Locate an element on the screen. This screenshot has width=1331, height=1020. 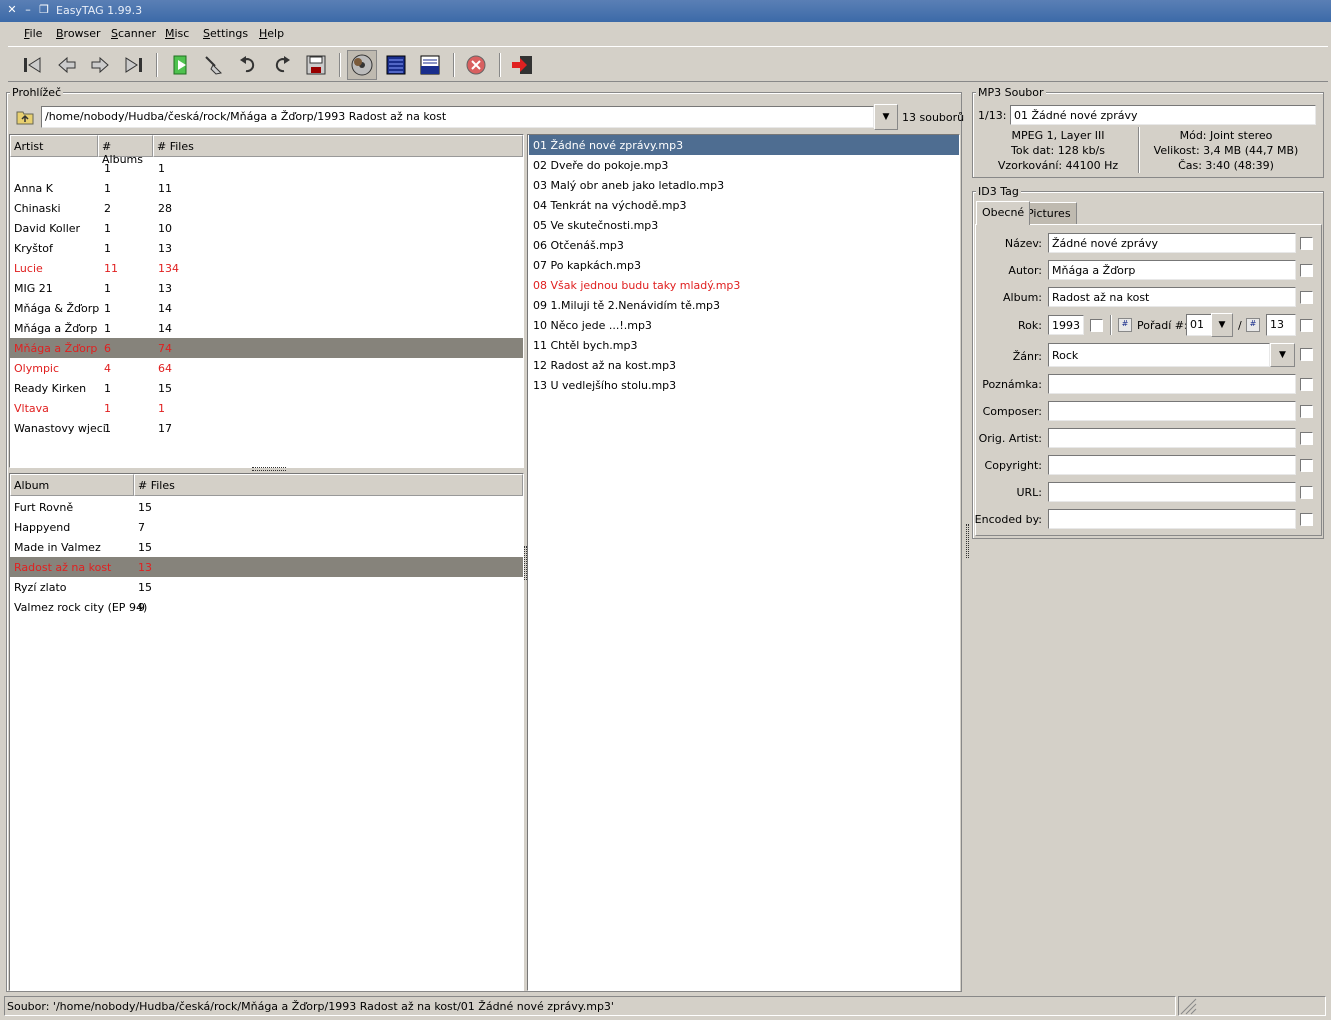
close-icon: ✕ is located at coordinates (12, 10).